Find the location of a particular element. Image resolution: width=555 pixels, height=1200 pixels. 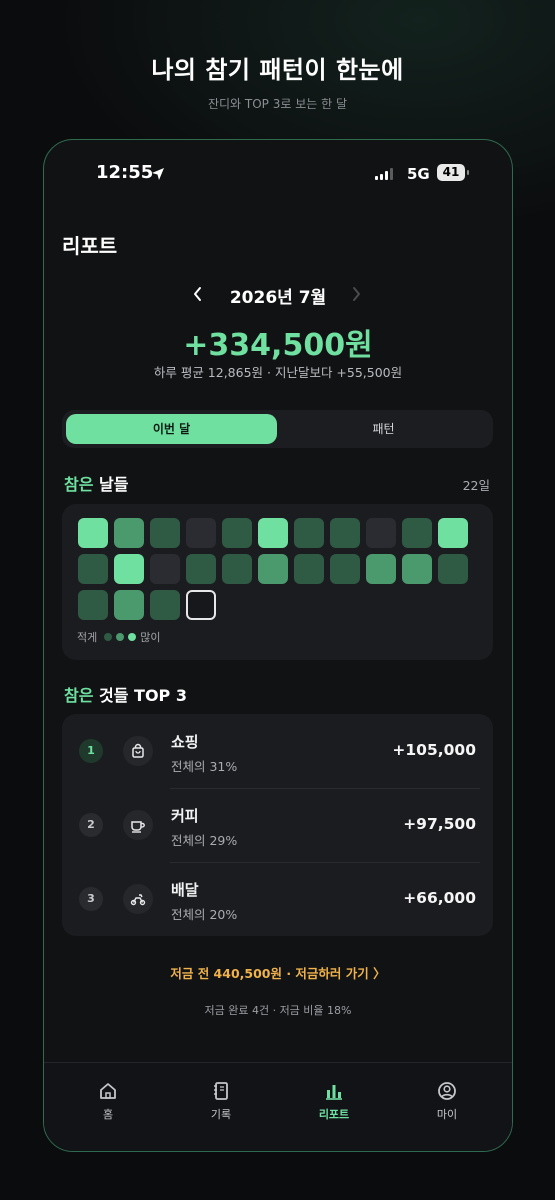

save-stats: 저금 완료 4건 · 저금 비율 18% is located at coordinates (278, 1010).